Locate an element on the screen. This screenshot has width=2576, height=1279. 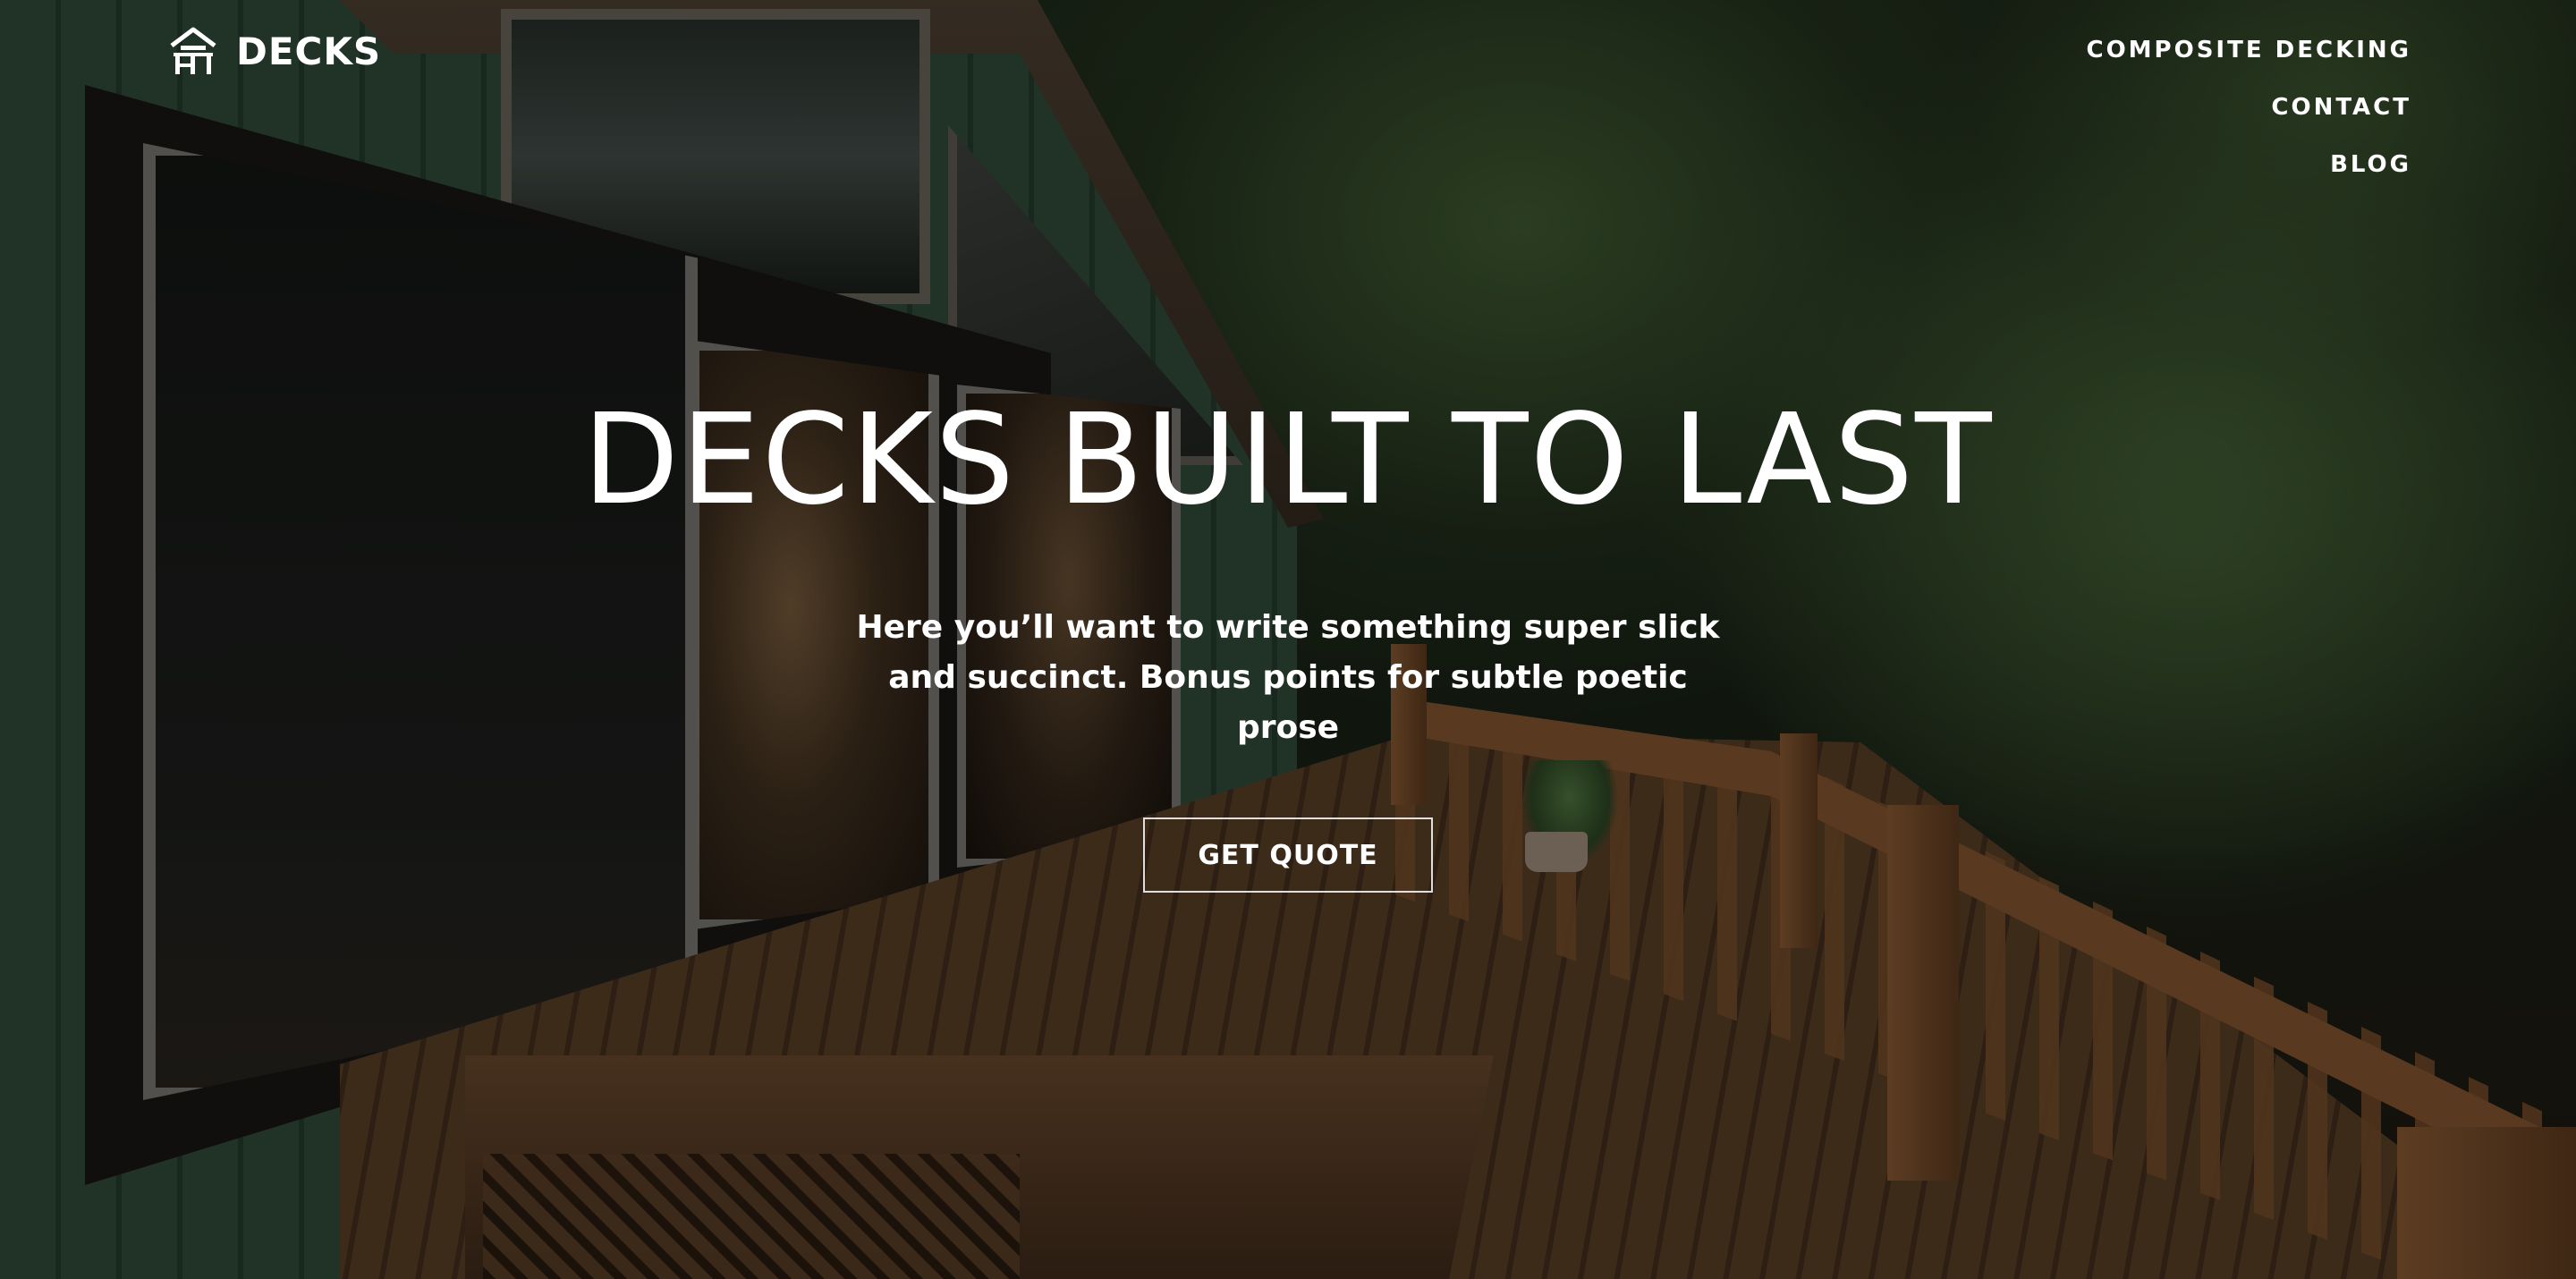
brand-logo-link: DECKS is located at coordinates (274, 51).